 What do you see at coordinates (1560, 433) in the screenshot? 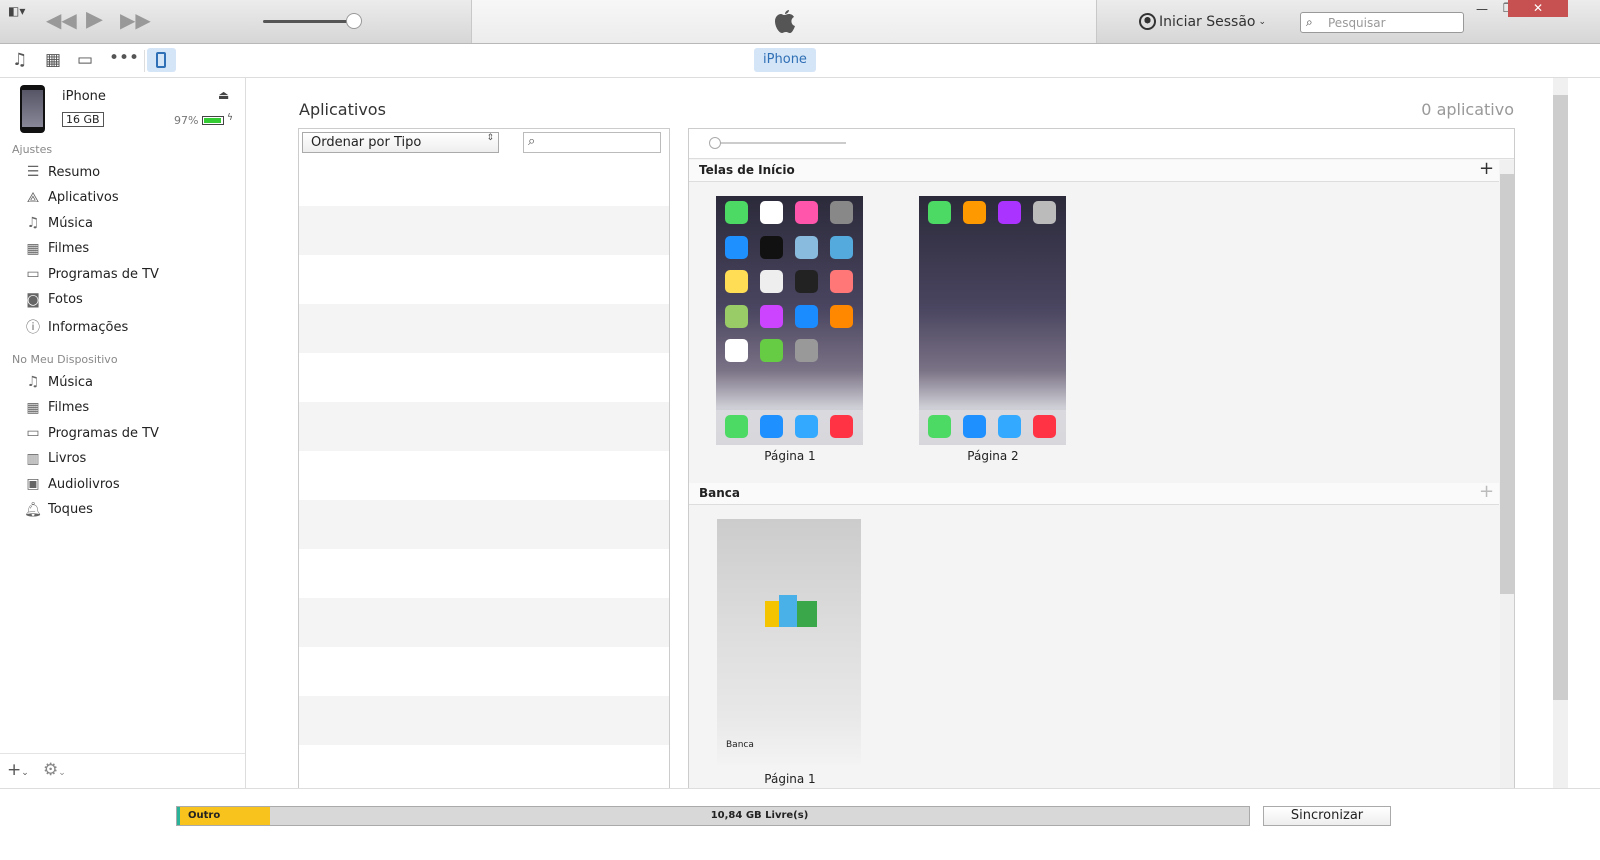
I see `page-scrollbar` at bounding box center [1560, 433].